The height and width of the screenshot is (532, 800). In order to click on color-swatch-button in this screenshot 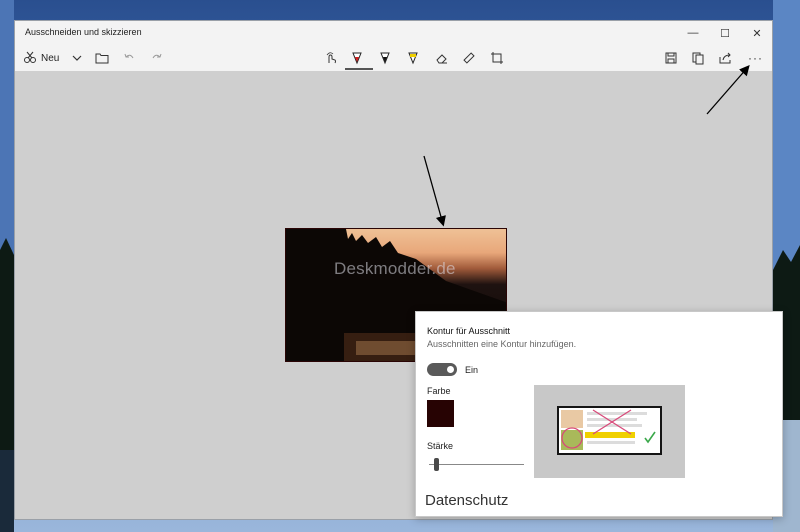, I will do `click(440, 413)`.